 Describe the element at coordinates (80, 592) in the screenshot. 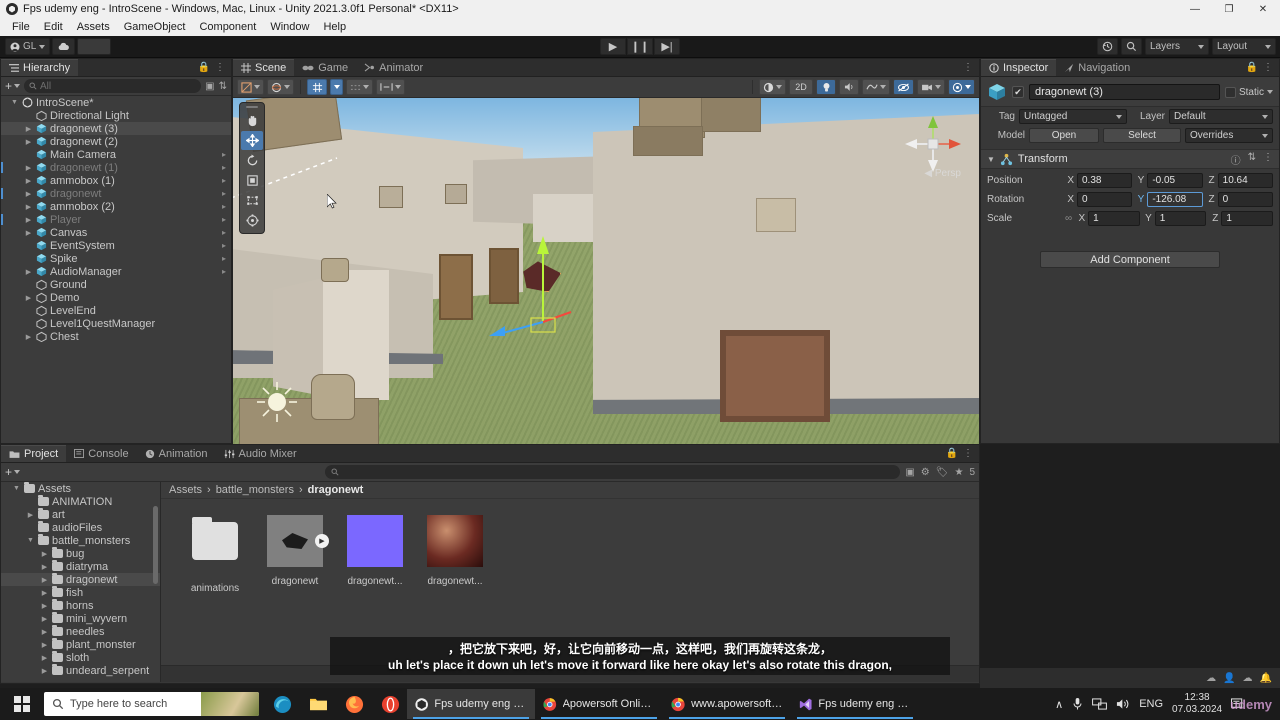

I see `project-folder-fish: ▶ fish` at that location.